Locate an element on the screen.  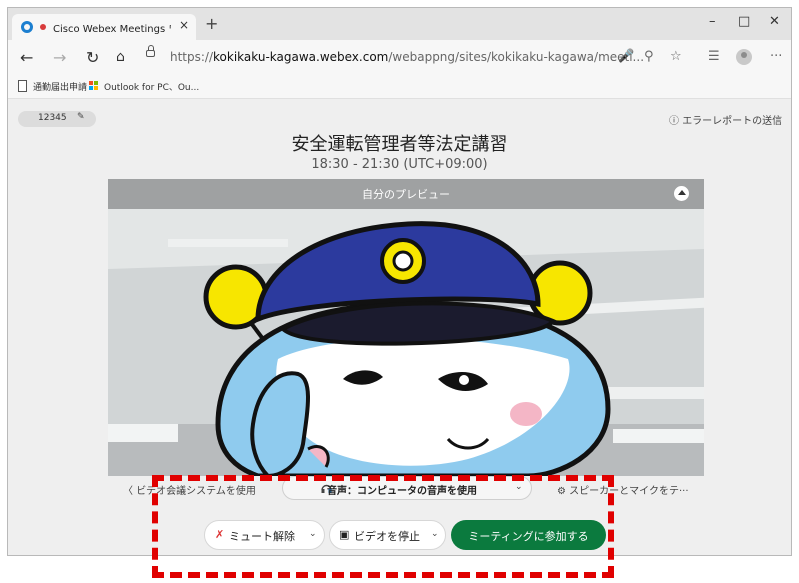
favorite-star-icon: ☆ is located at coordinates (676, 56).